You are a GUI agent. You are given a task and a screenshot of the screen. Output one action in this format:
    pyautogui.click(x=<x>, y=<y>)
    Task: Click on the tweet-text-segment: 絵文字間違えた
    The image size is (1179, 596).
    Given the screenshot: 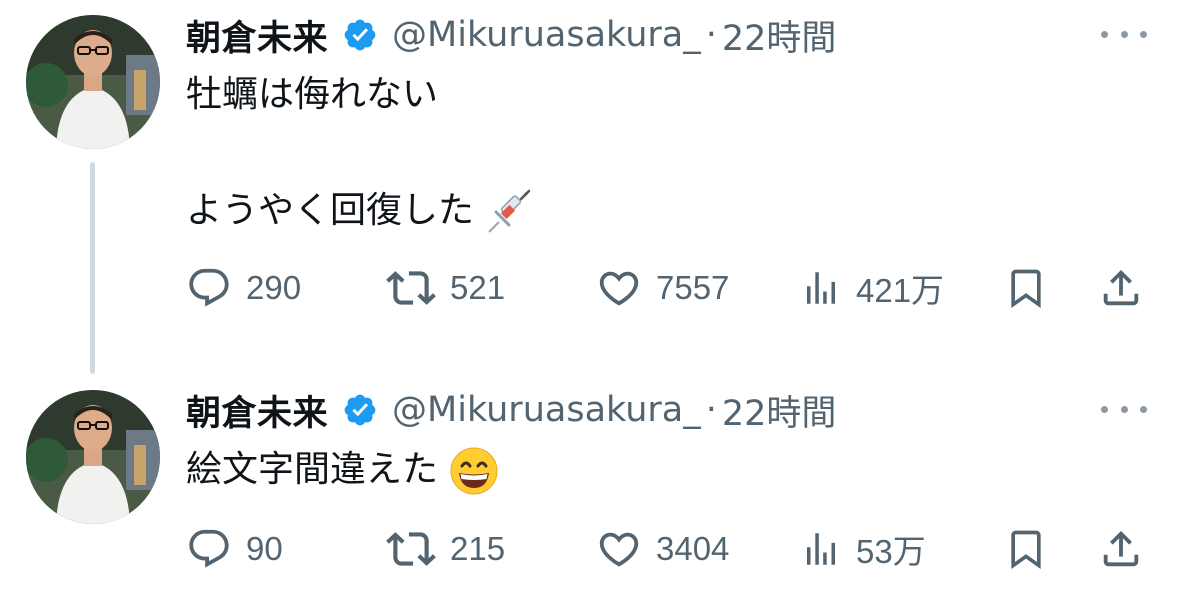 What is the action you would take?
    pyautogui.click(x=312, y=469)
    